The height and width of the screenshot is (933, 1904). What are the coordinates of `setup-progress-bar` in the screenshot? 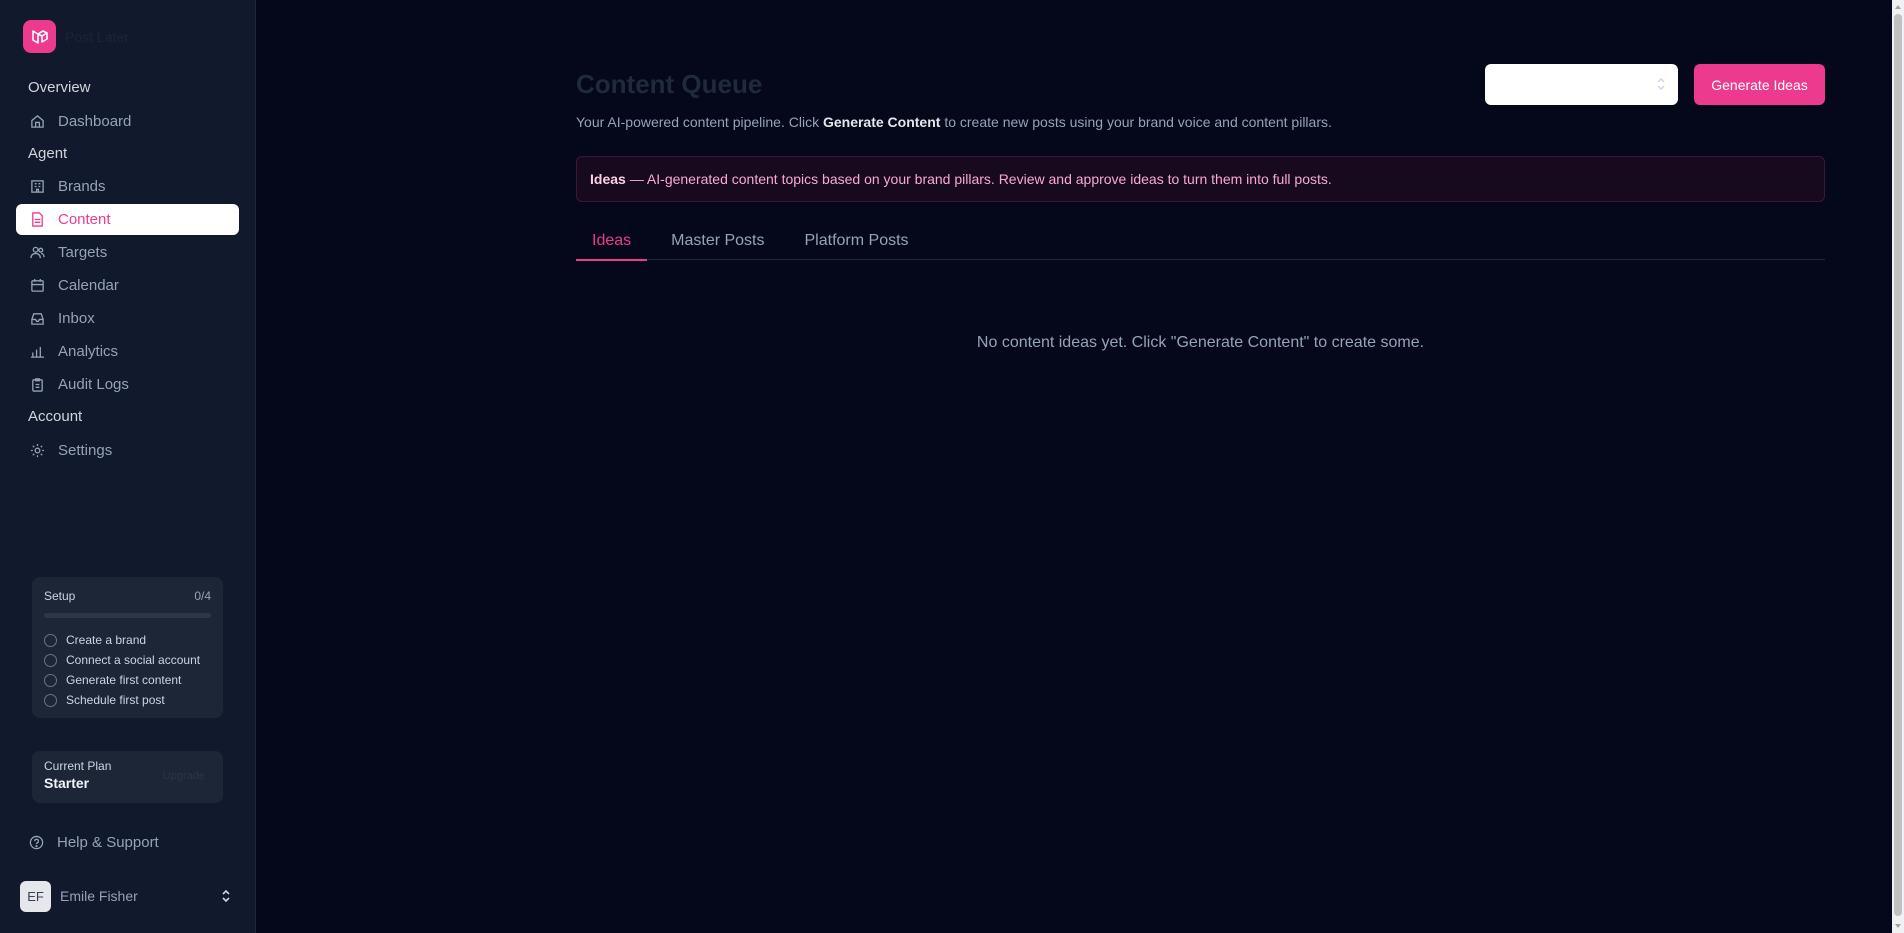 It's located at (127, 615).